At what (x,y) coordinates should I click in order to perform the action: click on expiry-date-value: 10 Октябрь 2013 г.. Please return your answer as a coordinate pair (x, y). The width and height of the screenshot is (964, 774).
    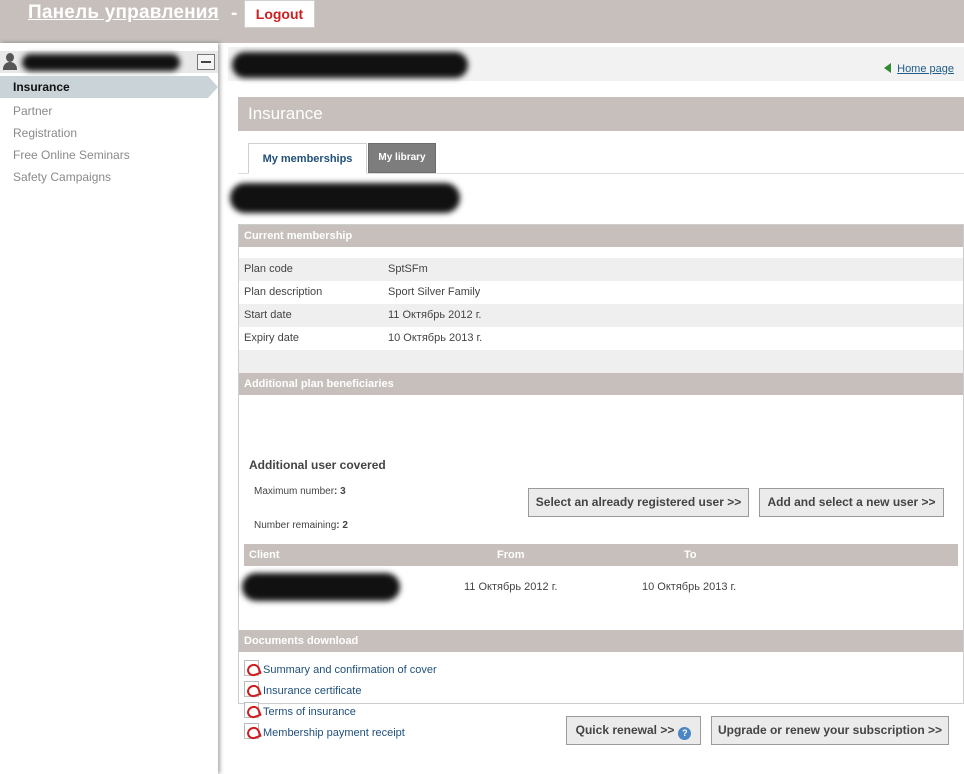
    Looking at the image, I should click on (435, 338).